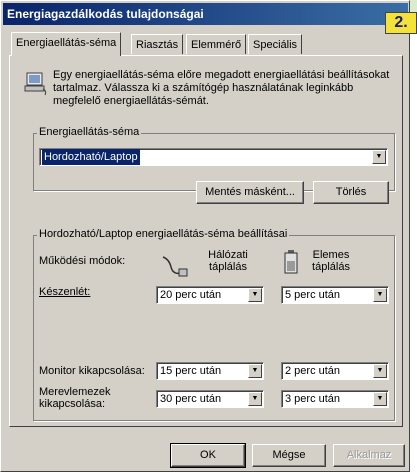 Image resolution: width=417 pixels, height=472 pixels. Describe the element at coordinates (82, 261) in the screenshot. I see `modes-label: Működési módok:` at that location.